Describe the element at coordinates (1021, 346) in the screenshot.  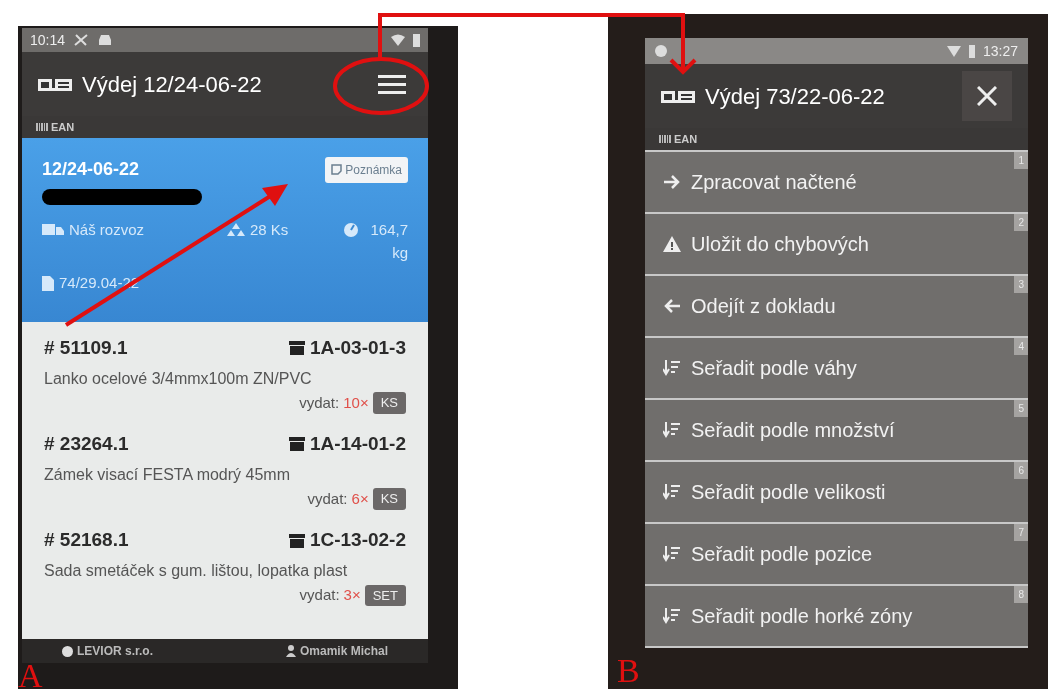
I see `shortcut-badge: 4` at that location.